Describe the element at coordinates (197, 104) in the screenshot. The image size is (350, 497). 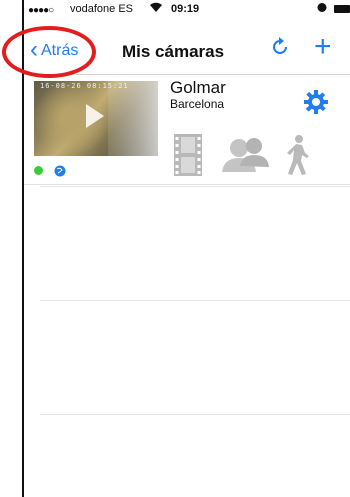
I see `camera-location: Barcelona` at that location.